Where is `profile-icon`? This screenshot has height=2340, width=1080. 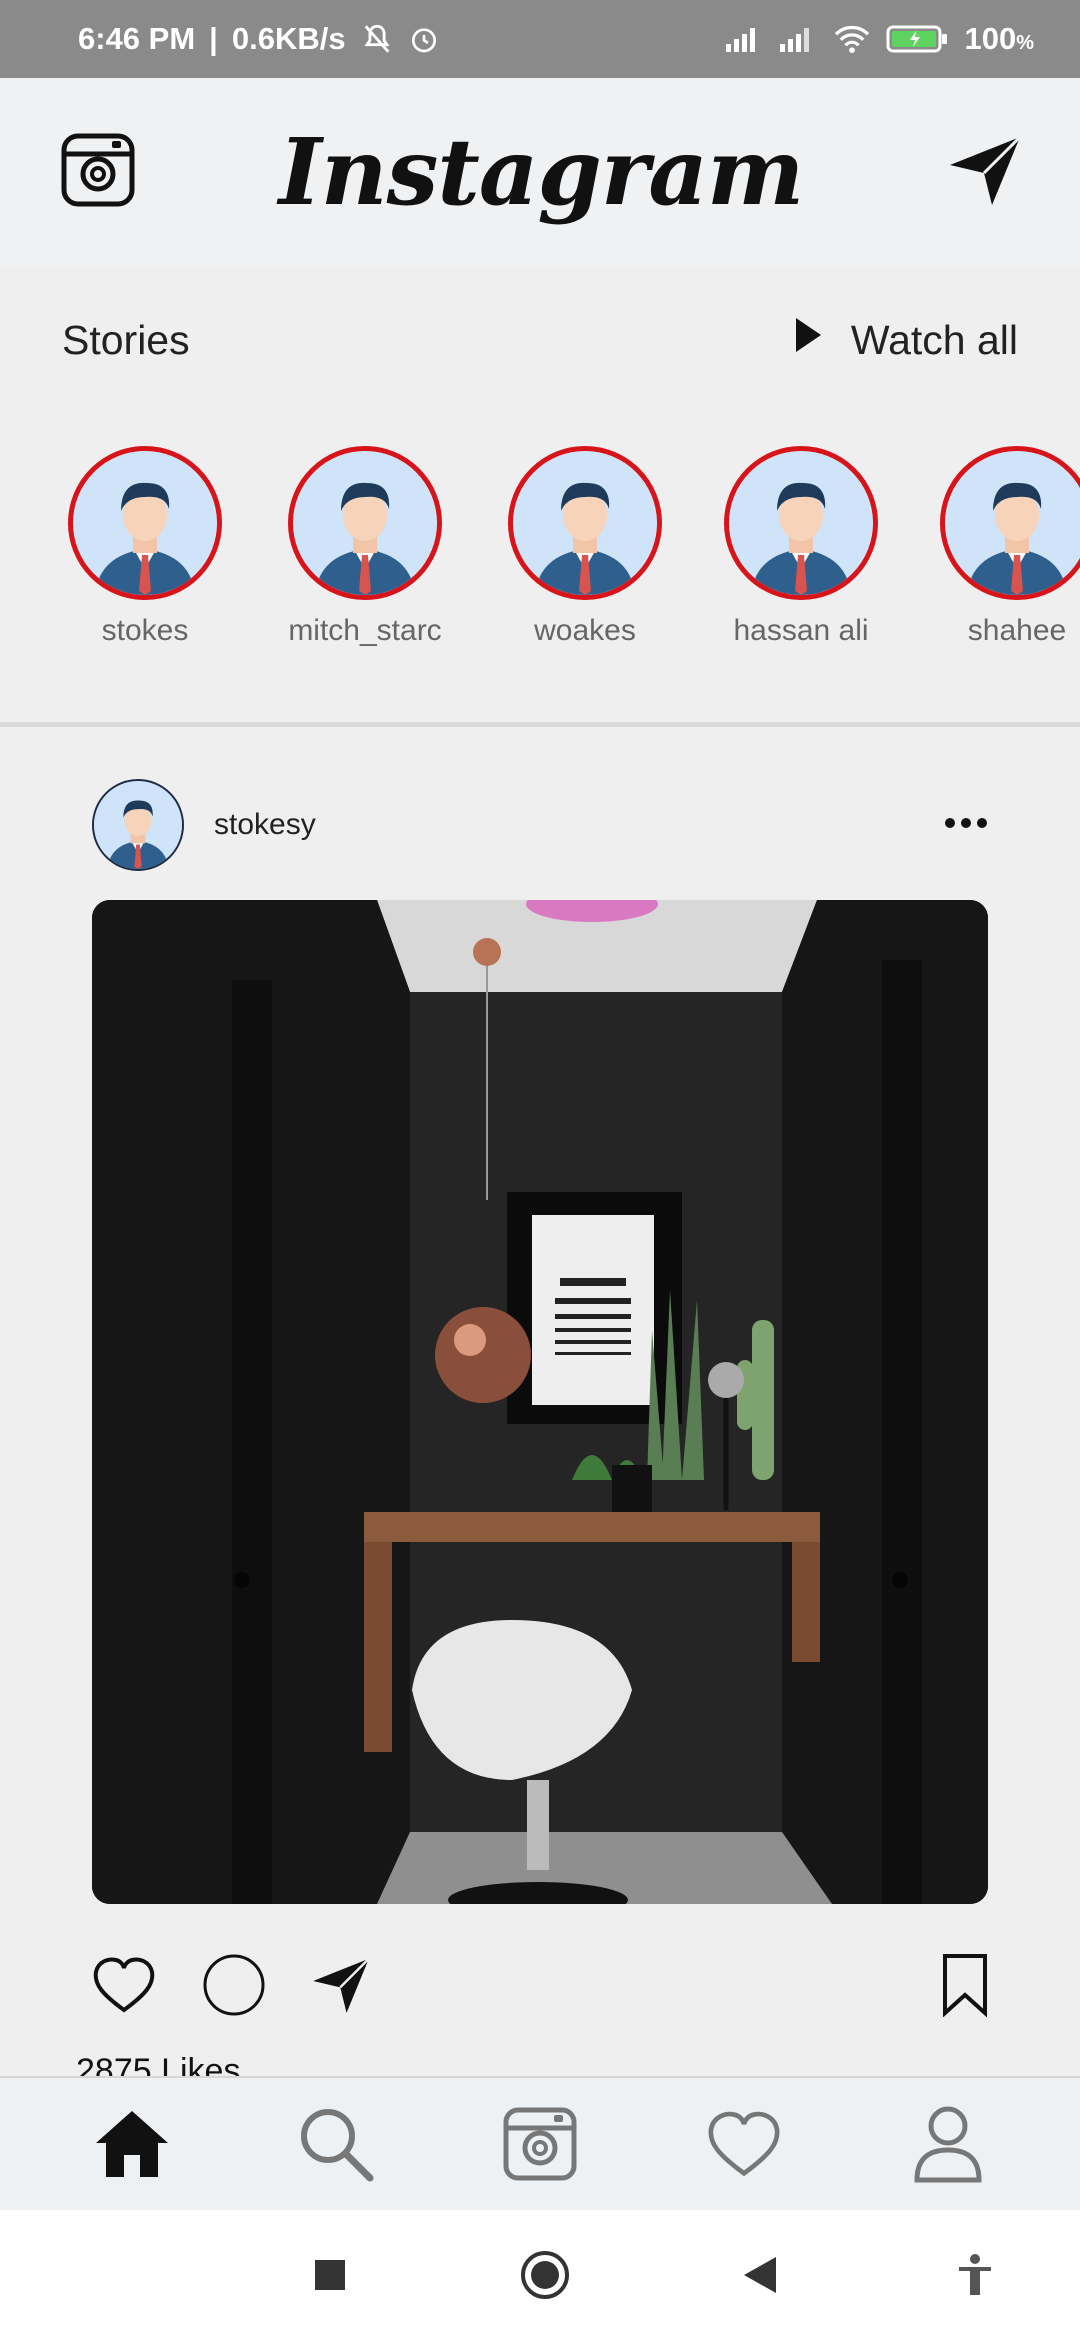
profile-icon is located at coordinates (948, 2144).